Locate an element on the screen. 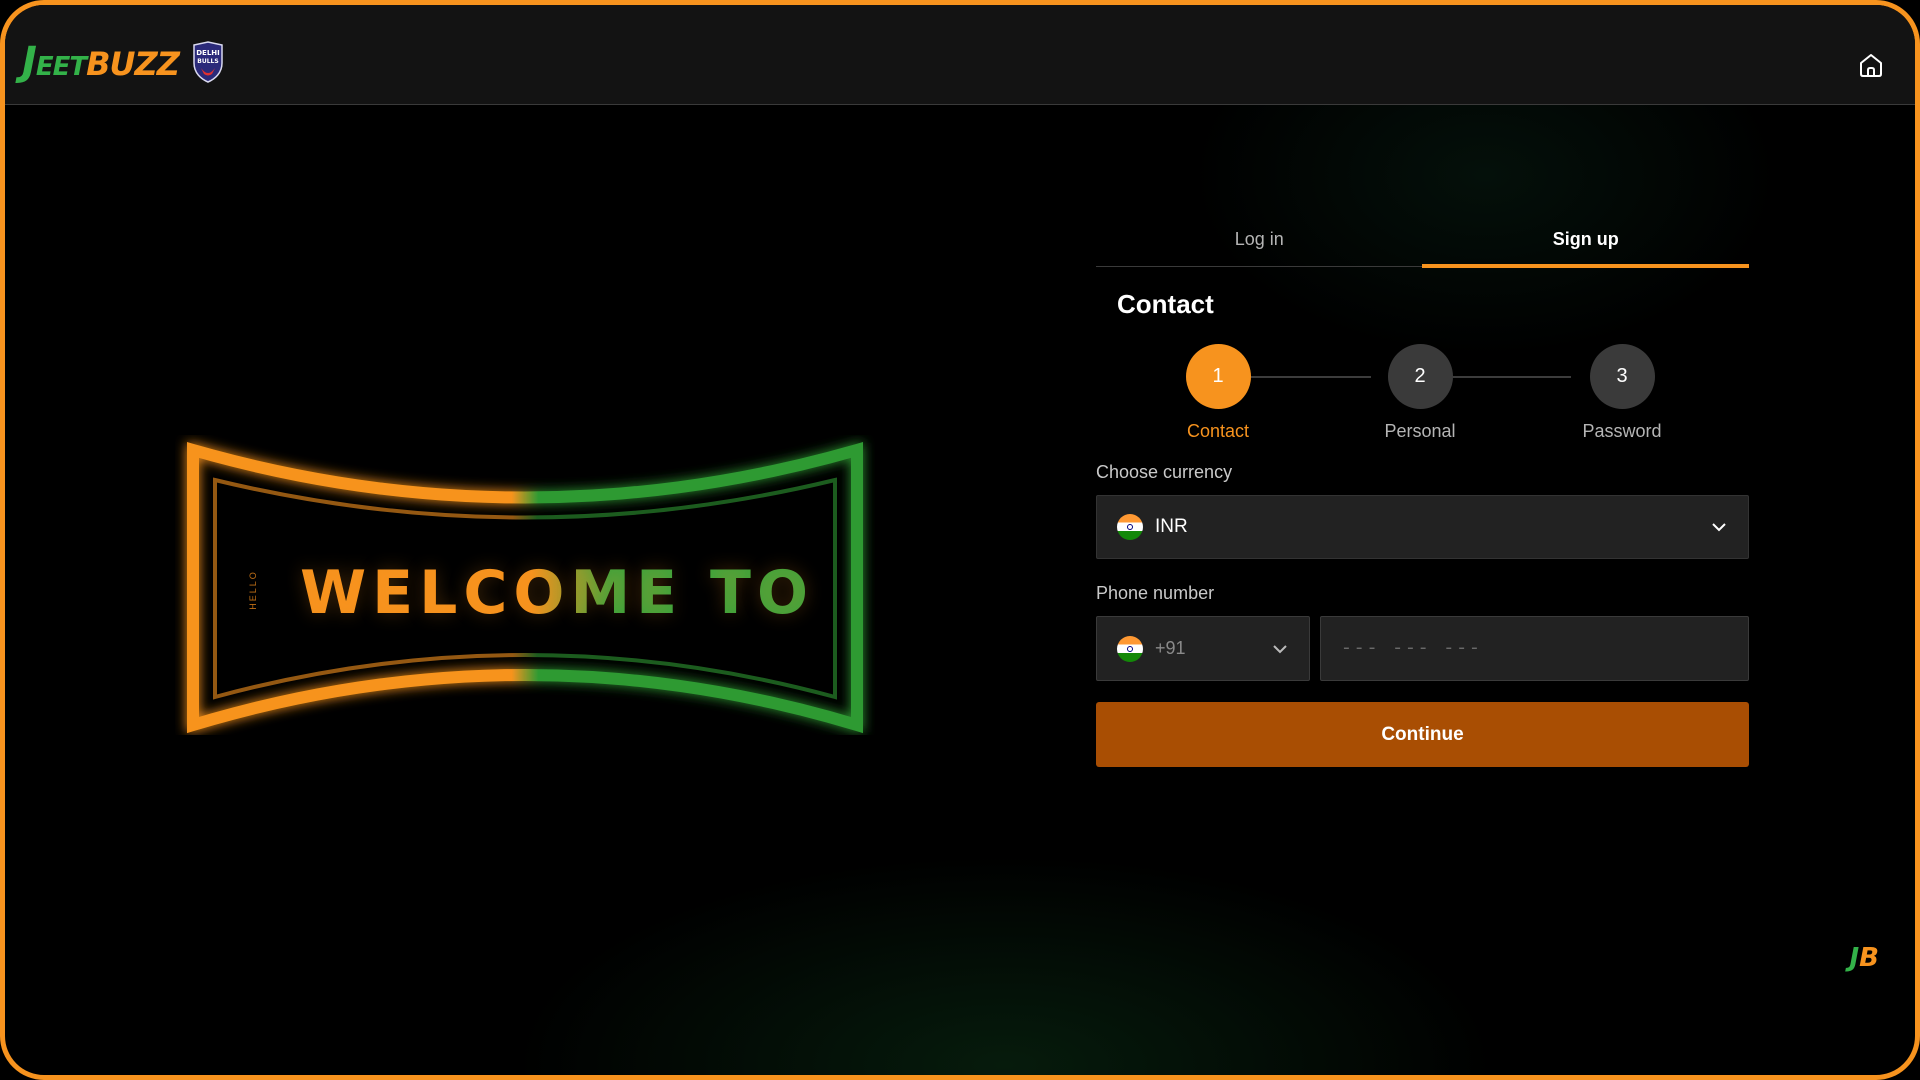 The width and height of the screenshot is (1920, 1080). active-tab-indicator is located at coordinates (1585, 266).